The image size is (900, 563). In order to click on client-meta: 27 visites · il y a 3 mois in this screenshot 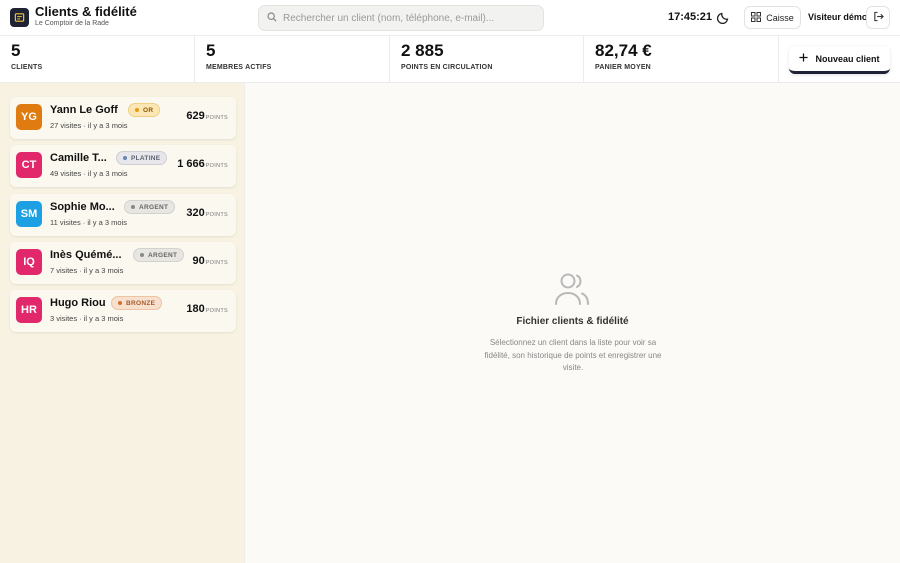, I will do `click(89, 125)`.